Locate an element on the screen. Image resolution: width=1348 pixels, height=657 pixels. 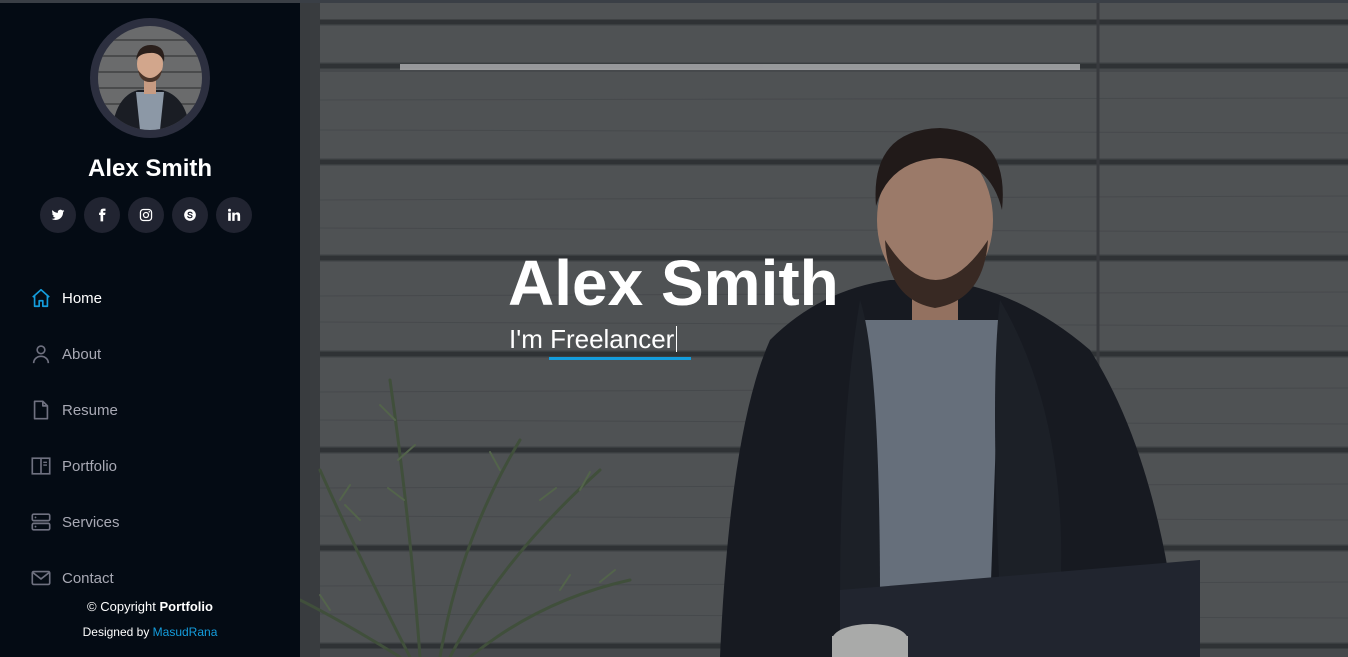
envelope-icon is located at coordinates (41, 578).